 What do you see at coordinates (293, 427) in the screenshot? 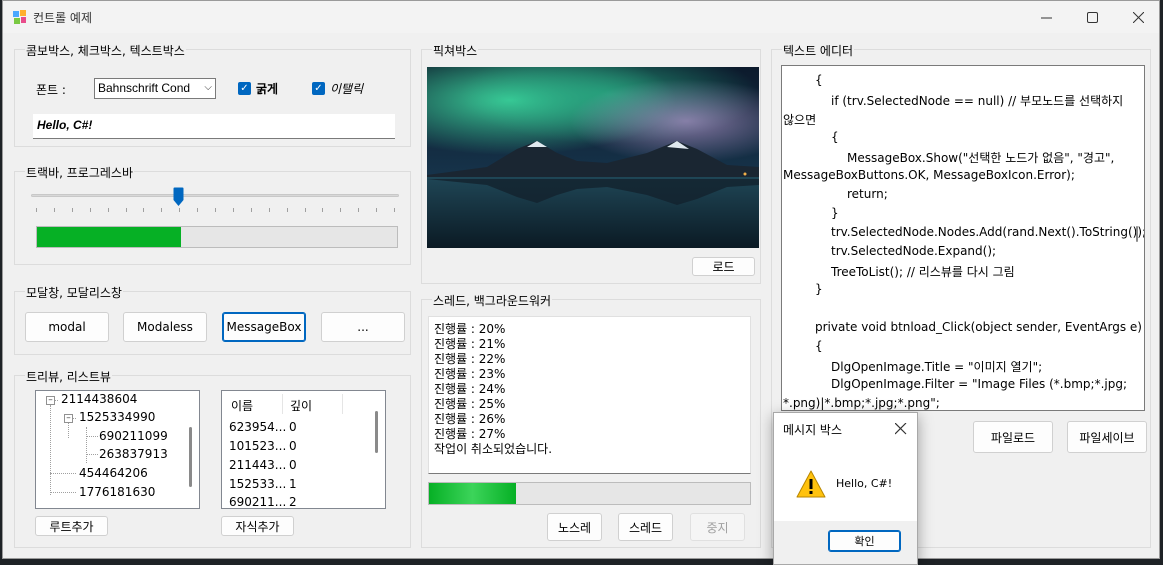
I see `list-item-depth: 0` at bounding box center [293, 427].